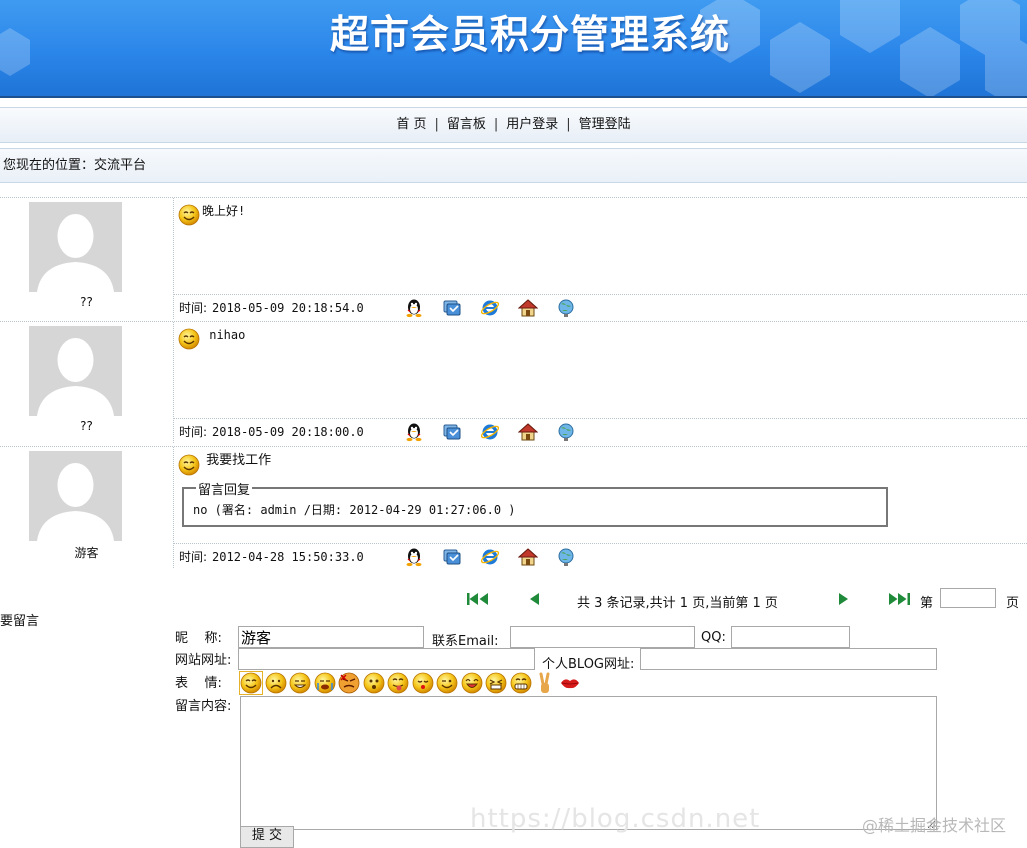 The height and width of the screenshot is (848, 1027). What do you see at coordinates (496, 683) in the screenshot?
I see `grimace-icon` at bounding box center [496, 683].